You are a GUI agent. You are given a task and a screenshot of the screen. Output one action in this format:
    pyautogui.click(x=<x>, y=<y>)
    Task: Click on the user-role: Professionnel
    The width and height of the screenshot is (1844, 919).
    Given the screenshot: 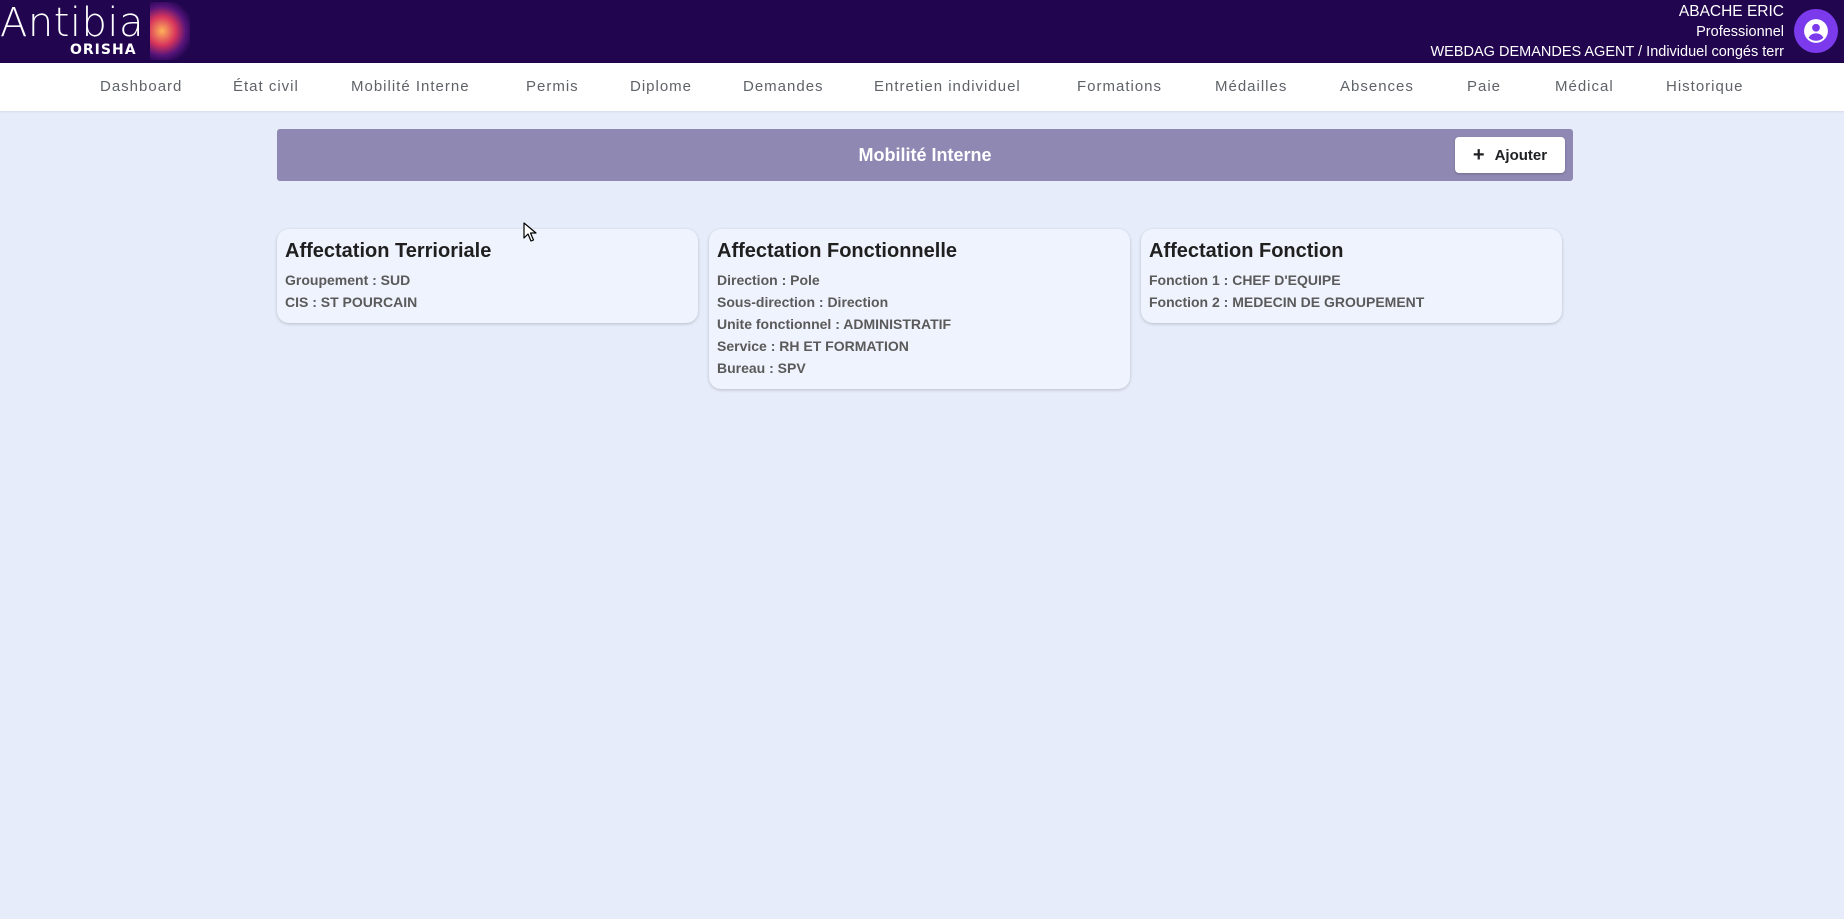 What is the action you would take?
    pyautogui.click(x=1740, y=32)
    